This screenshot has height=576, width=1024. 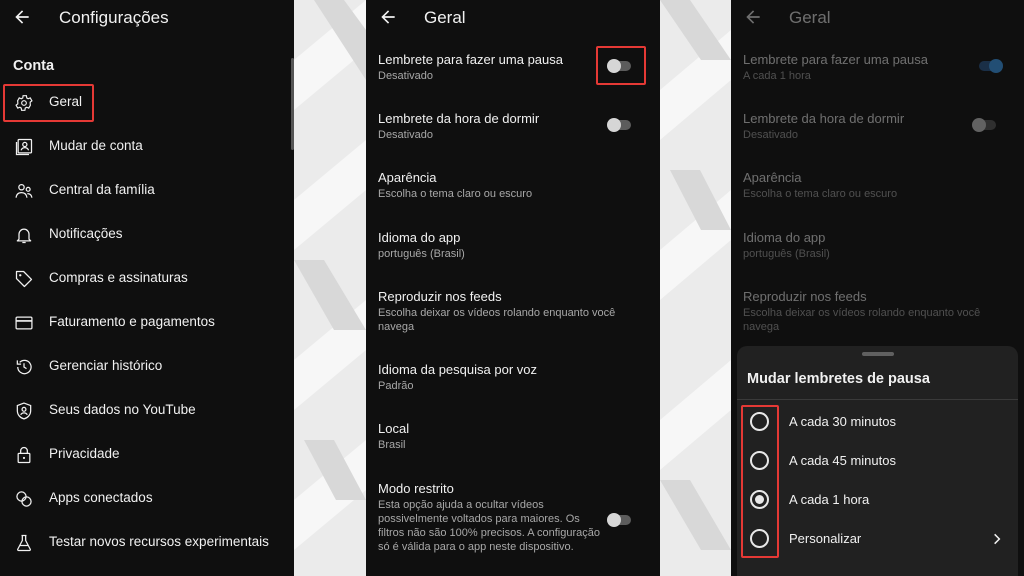 I want to click on setting-location: Local Brasil, so click(x=513, y=436).